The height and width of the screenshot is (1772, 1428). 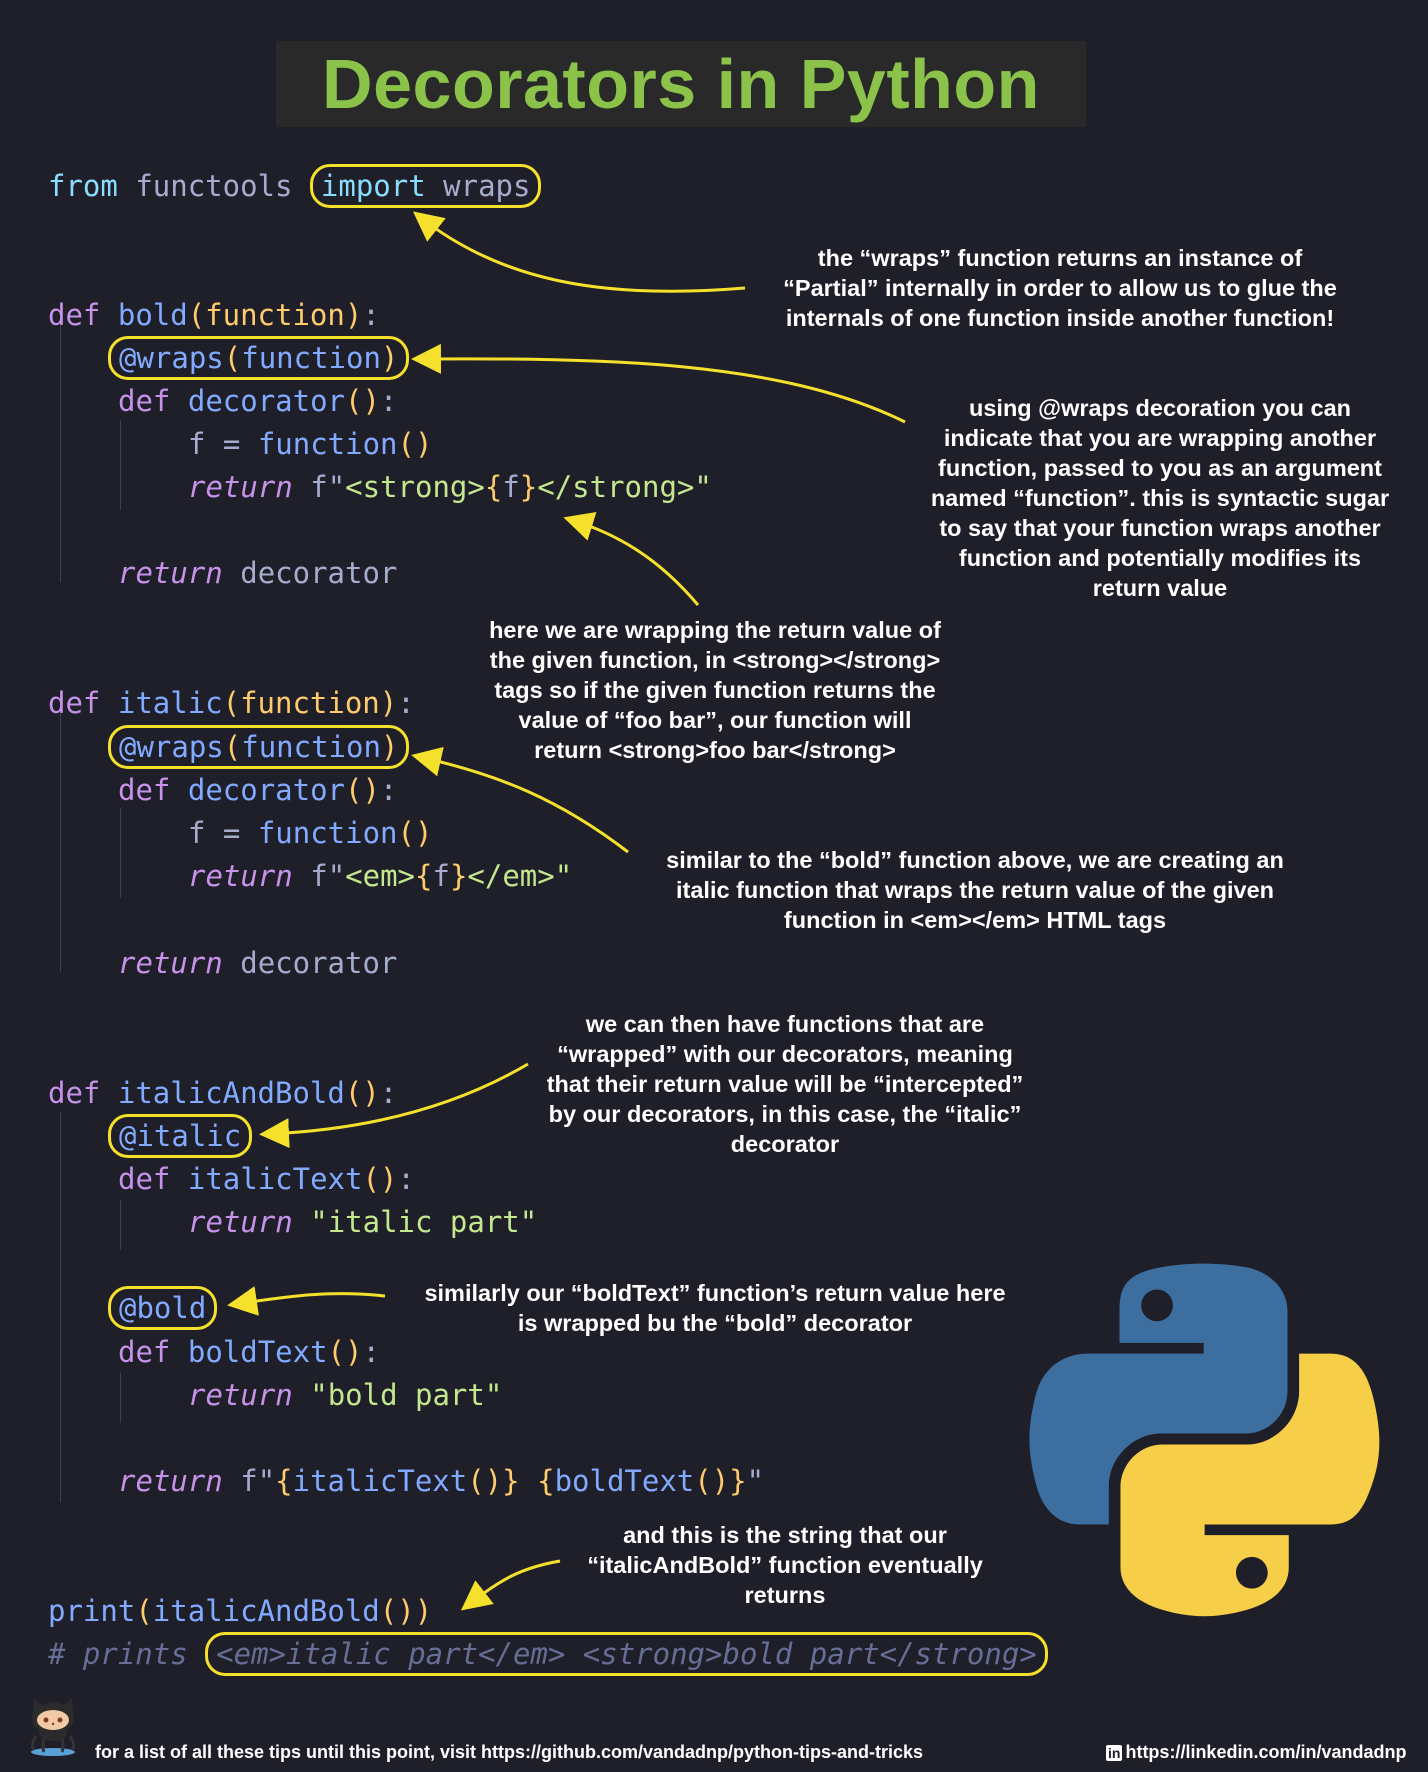 I want to click on arrow-to-print, so click(x=510, y=1585).